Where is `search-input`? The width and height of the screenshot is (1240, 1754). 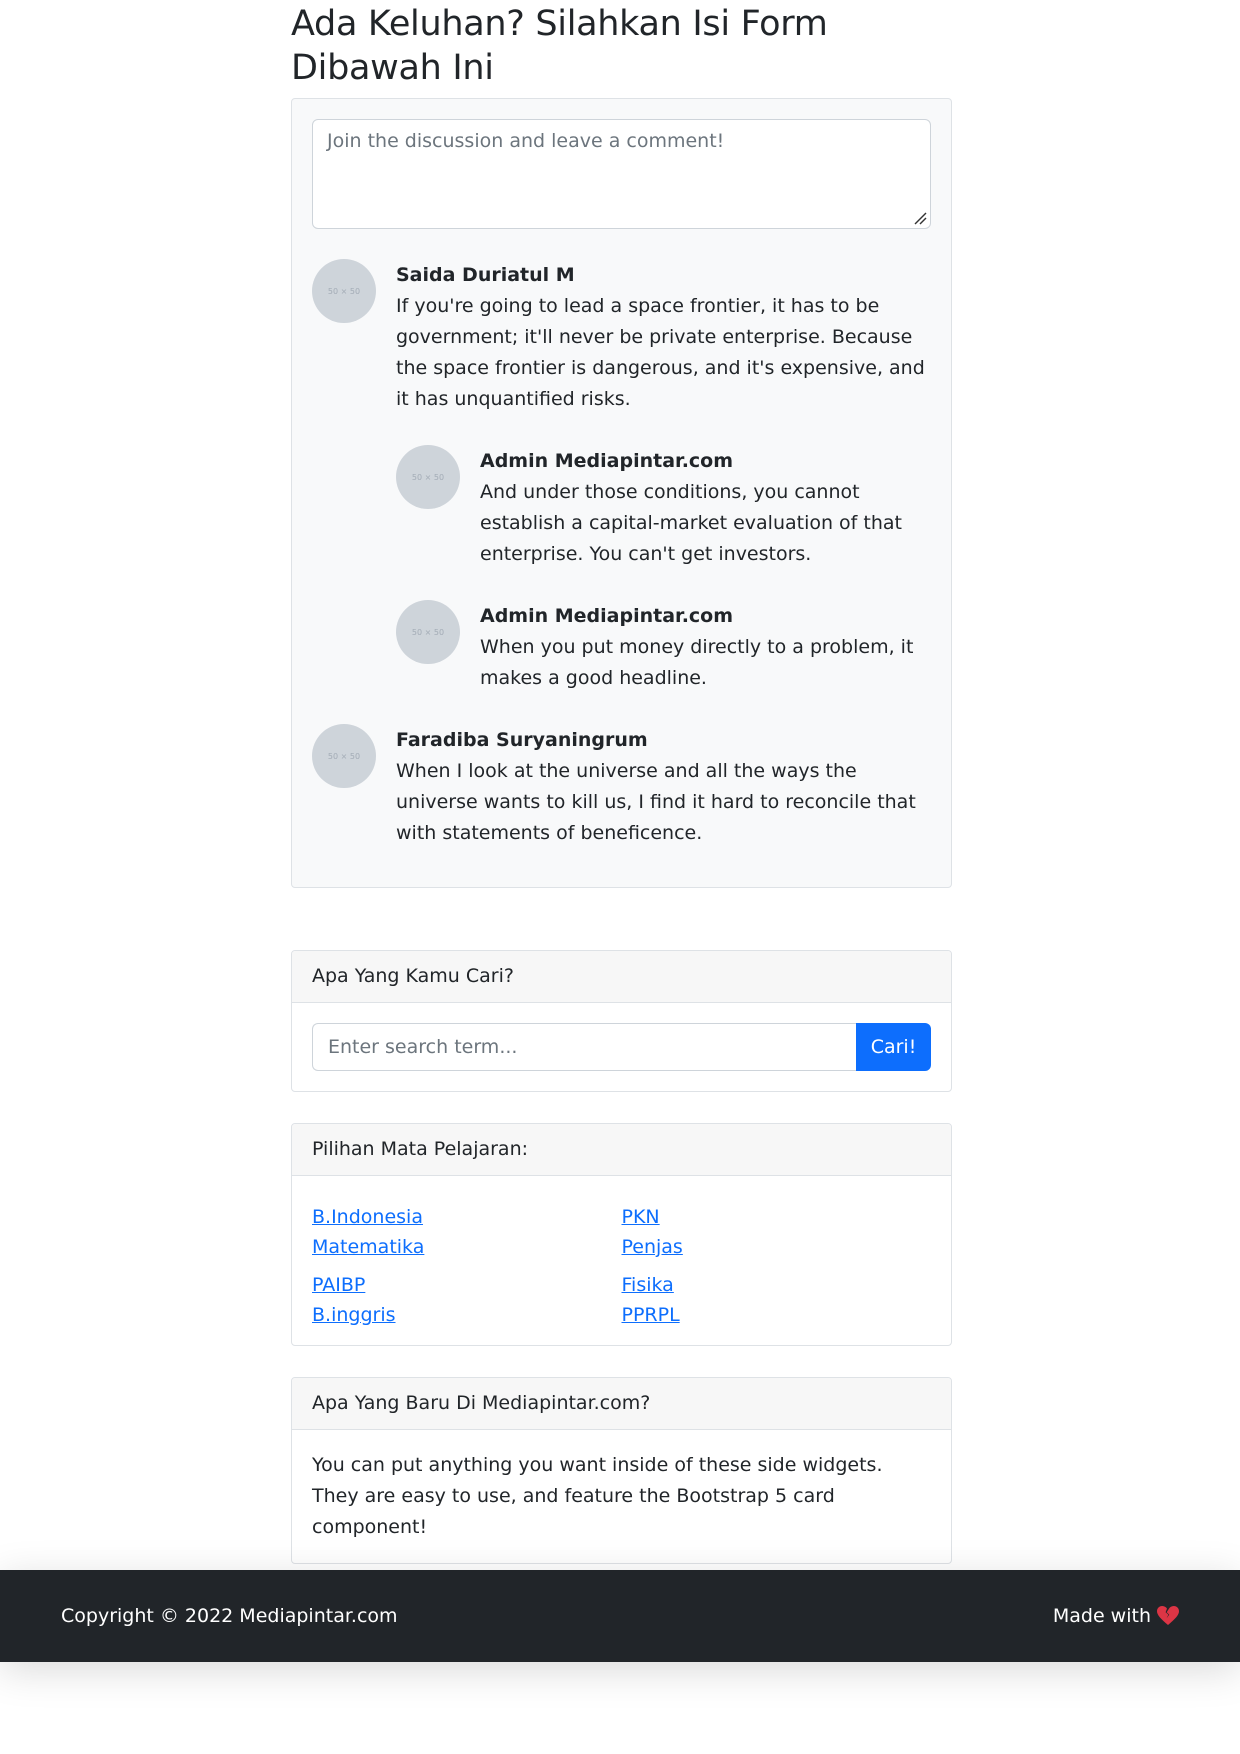
search-input is located at coordinates (584, 1047).